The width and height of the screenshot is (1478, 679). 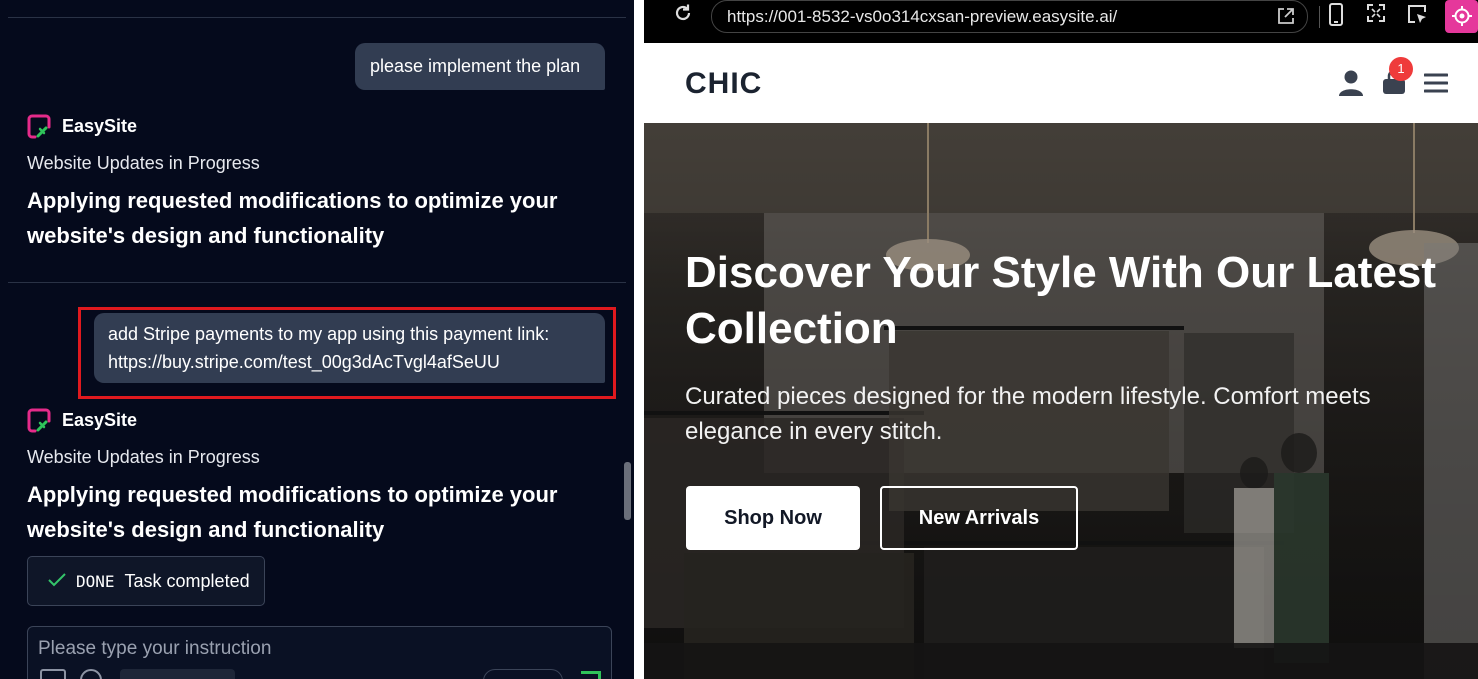 What do you see at coordinates (591, 675) in the screenshot?
I see `send-icon` at bounding box center [591, 675].